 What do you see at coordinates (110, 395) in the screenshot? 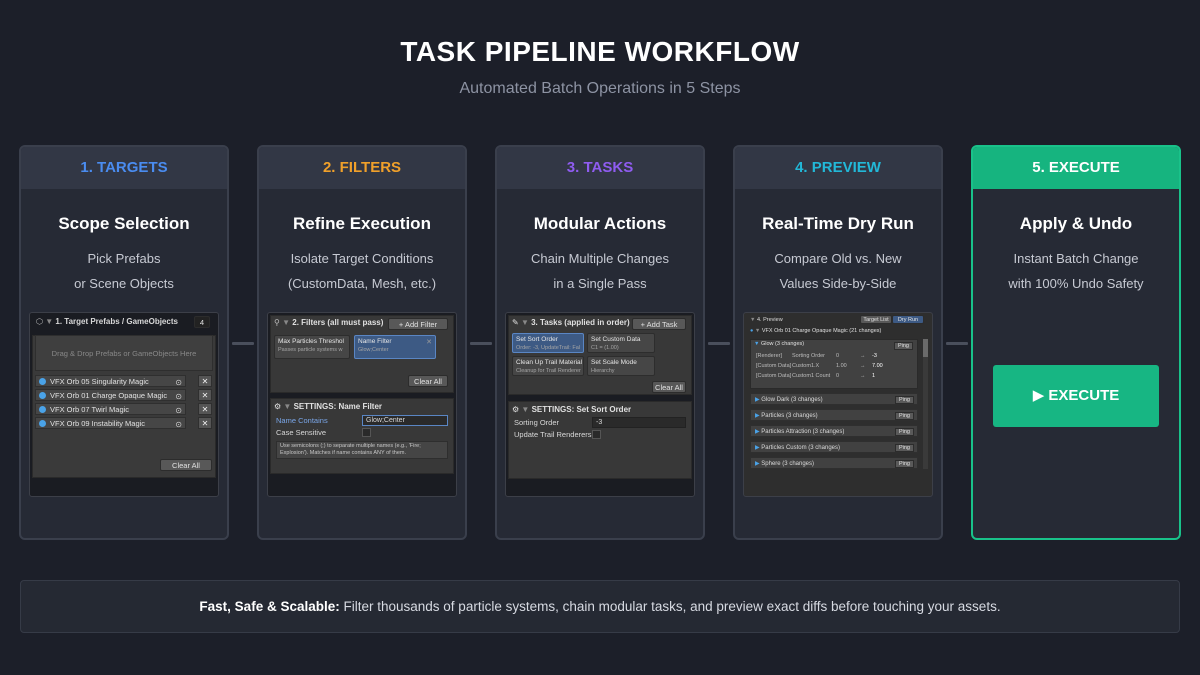
I see `target-item: VFX Orb 01 Charge Opaque Magic ⊙` at bounding box center [110, 395].